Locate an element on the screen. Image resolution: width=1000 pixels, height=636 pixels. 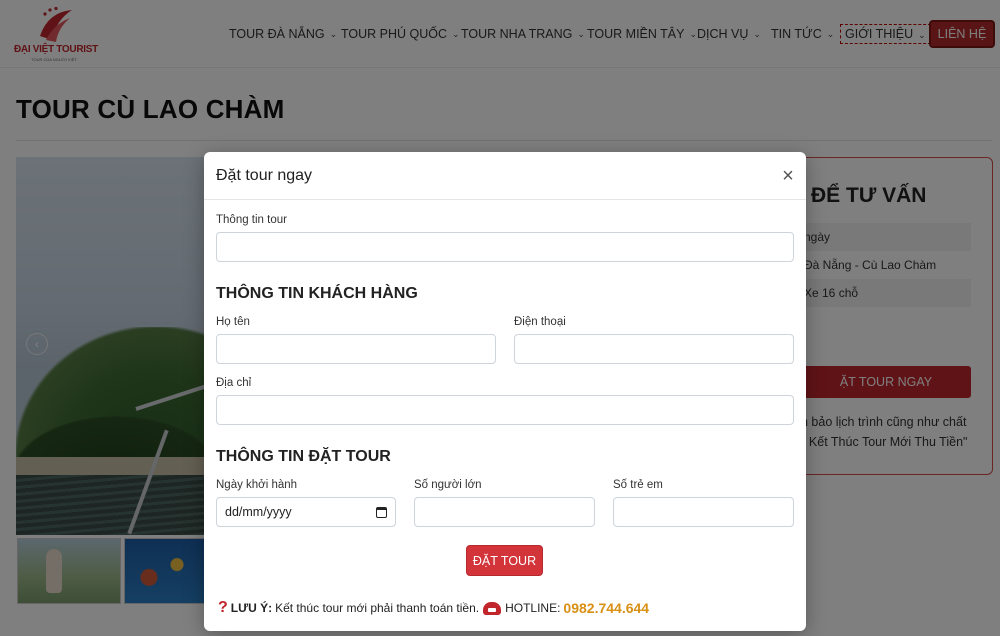
name-label: Họ tên is located at coordinates (233, 322).